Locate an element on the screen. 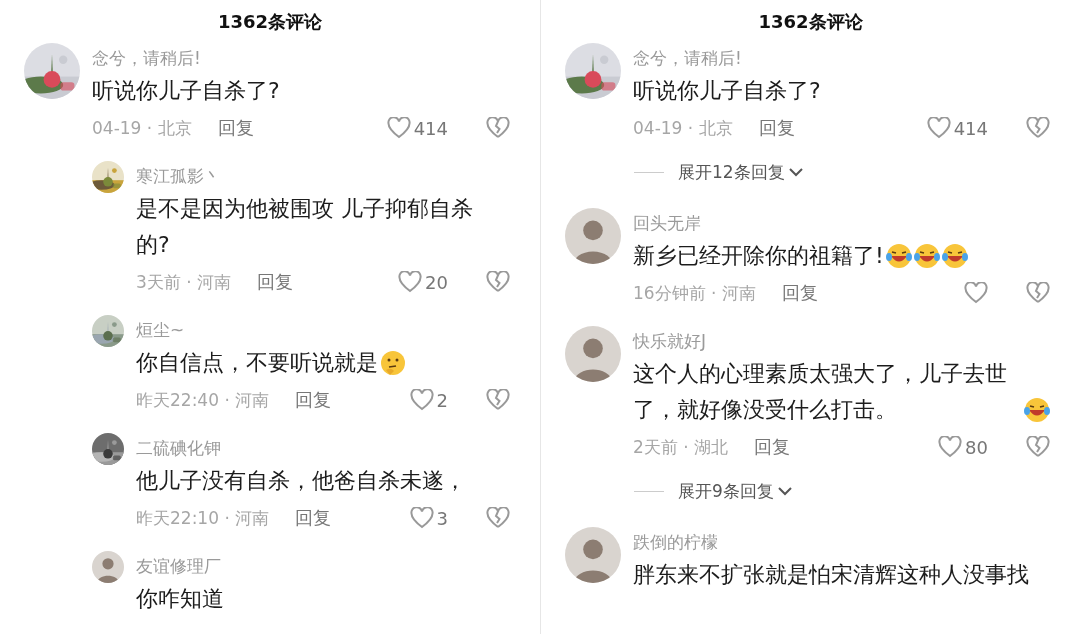  like-count: 2 is located at coordinates (442, 400).